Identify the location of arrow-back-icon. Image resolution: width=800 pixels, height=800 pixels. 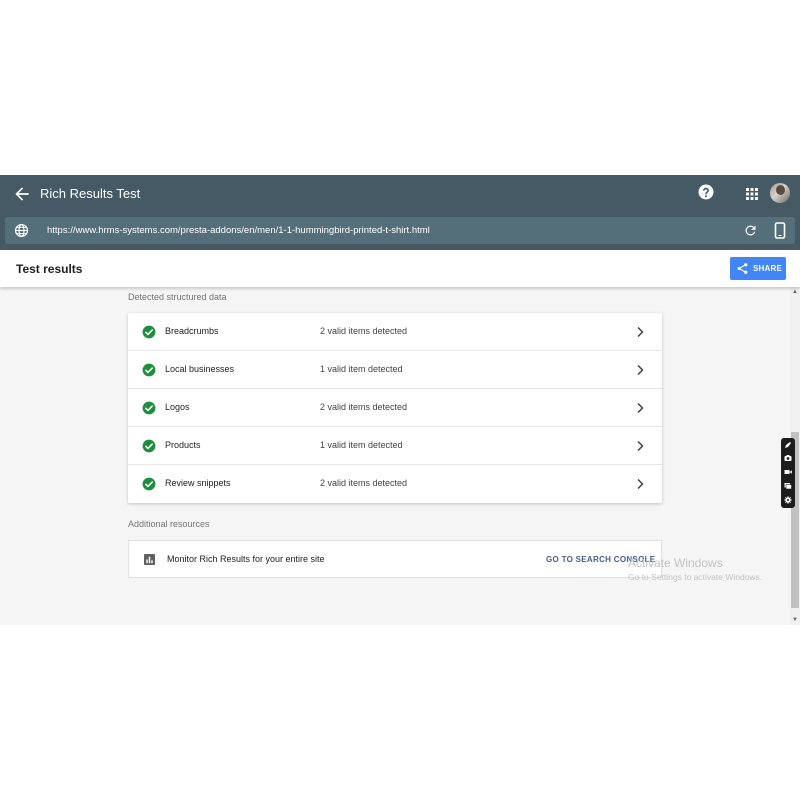
(22, 194).